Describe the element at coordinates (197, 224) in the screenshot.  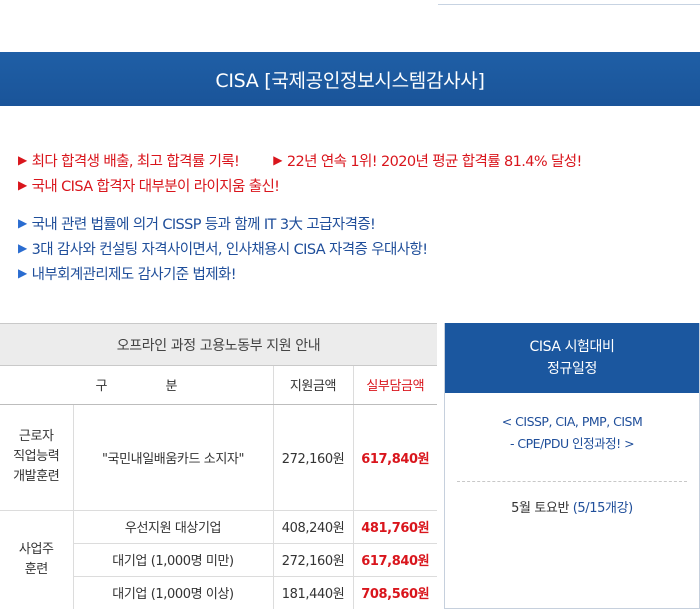
I see `highlight-item: ▶ 국내 관련 법률에 의거 CISSP 등과 함께 IT 3大 고급자격증!` at that location.